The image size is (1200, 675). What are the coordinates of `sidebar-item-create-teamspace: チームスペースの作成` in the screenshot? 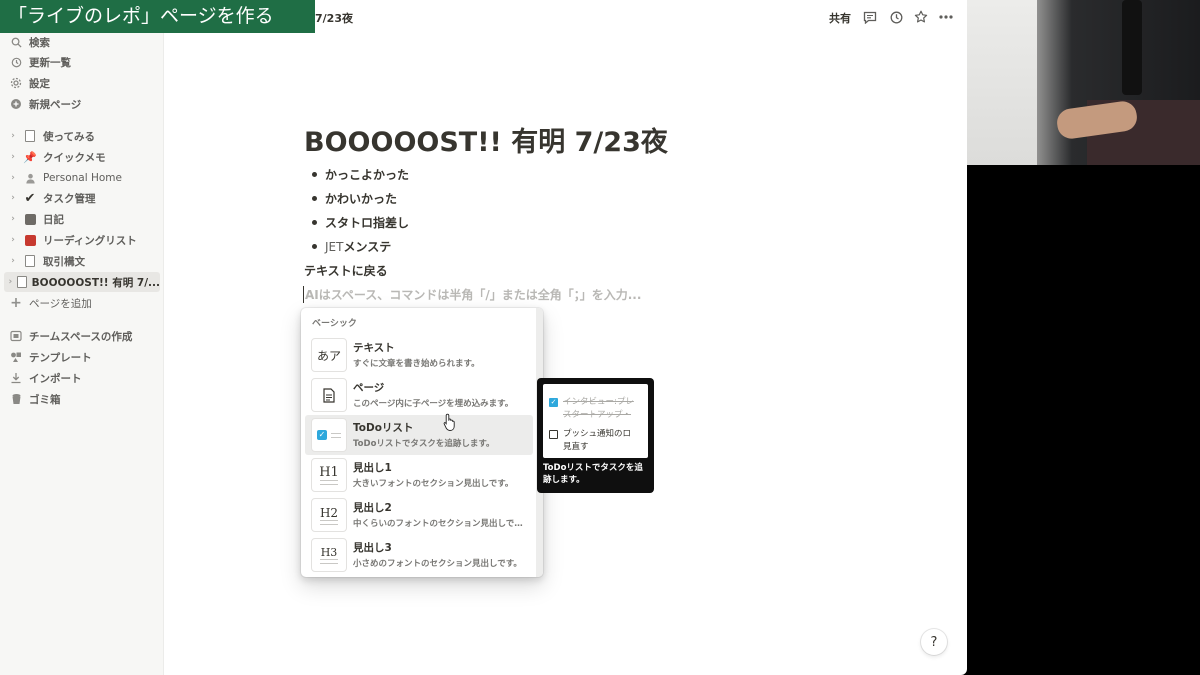 It's located at (82, 336).